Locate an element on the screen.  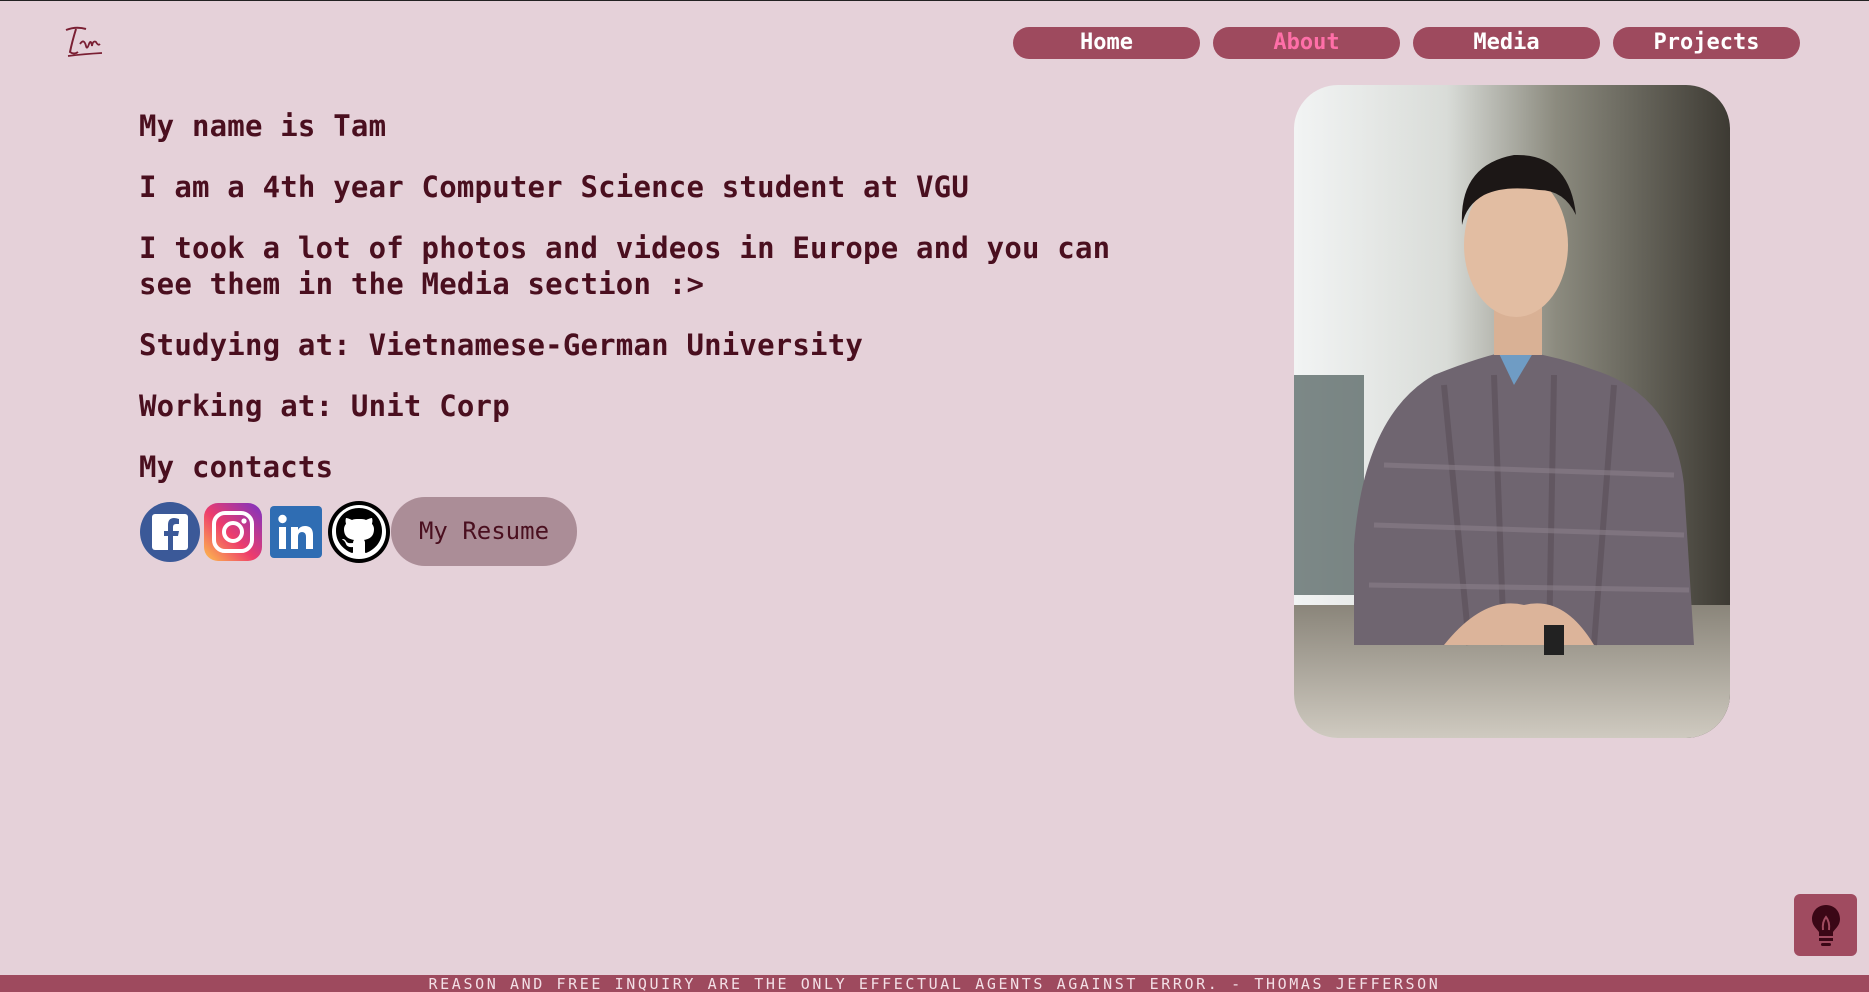
contacts-heading: My contacts is located at coordinates (236, 467).